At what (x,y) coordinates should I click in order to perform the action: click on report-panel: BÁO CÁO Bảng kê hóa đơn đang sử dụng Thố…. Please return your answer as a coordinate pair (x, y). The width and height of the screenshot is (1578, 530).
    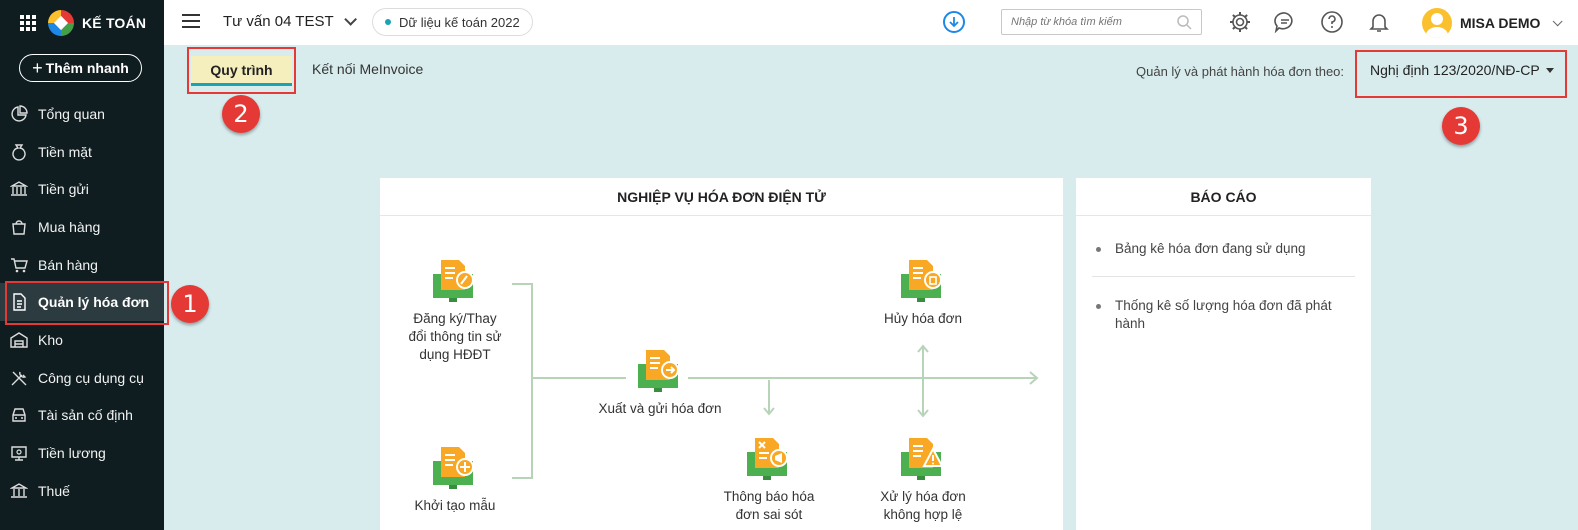
    Looking at the image, I should click on (1223, 354).